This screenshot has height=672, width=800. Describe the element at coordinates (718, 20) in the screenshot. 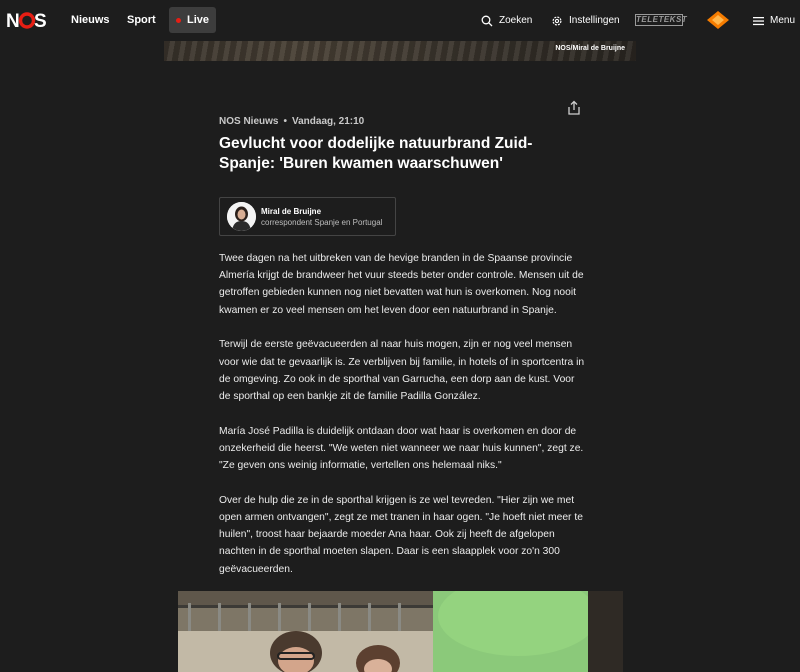

I see `npo-logo` at that location.